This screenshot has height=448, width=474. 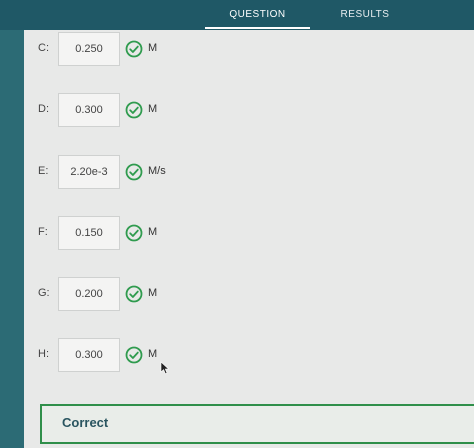 I want to click on answer-label: D:, so click(x=43, y=109).